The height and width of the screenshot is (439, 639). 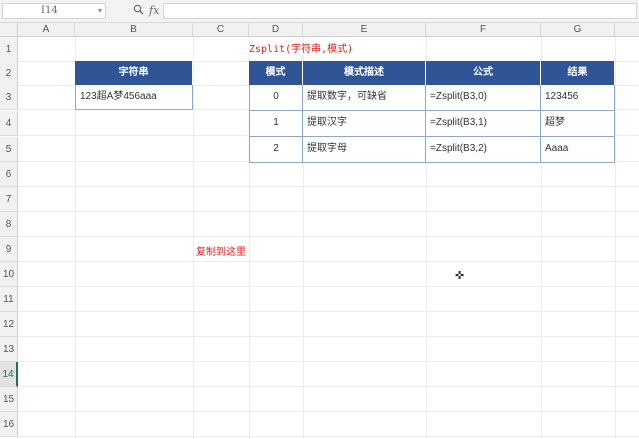 I want to click on mode-table-cell-formula: =Zsplit(B3,2), so click(x=483, y=150).